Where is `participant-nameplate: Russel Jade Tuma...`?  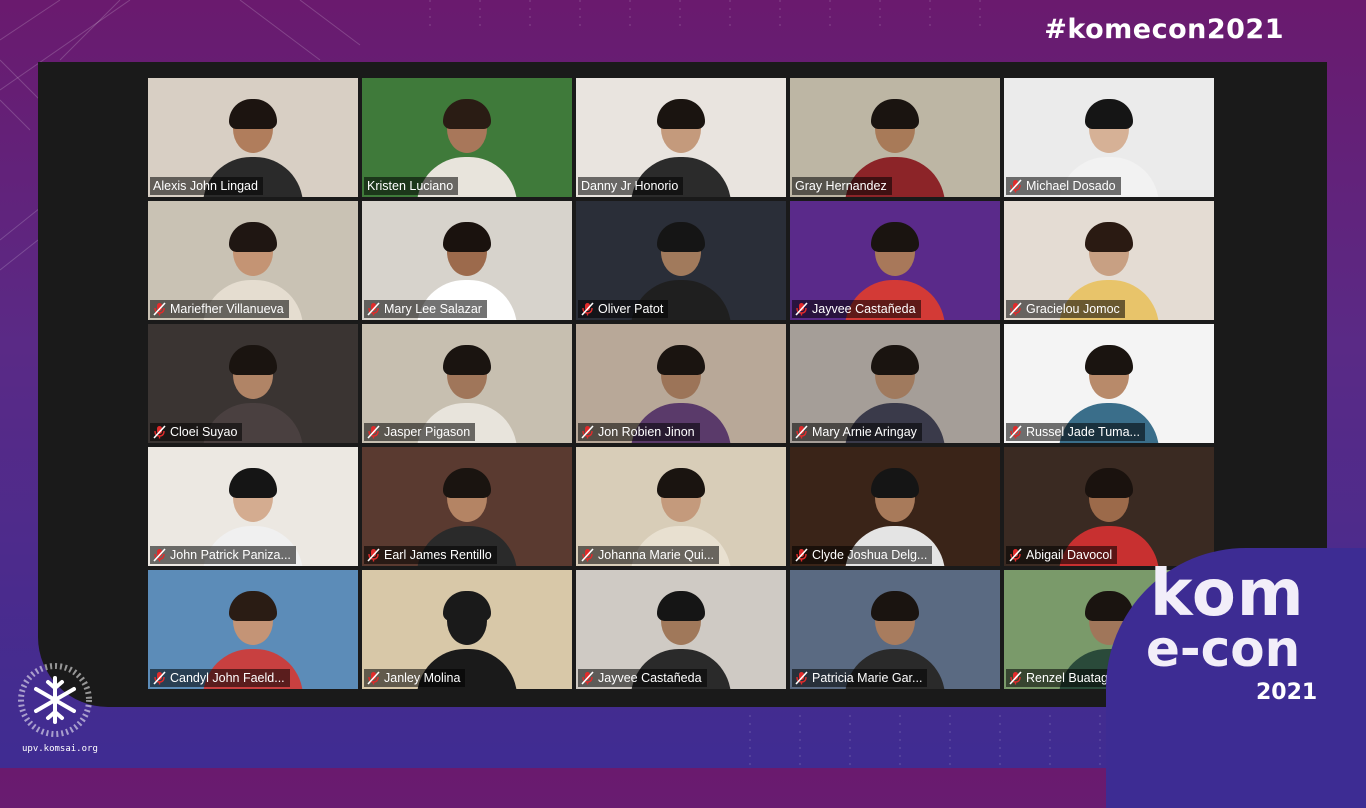
participant-nameplate: Russel Jade Tuma... is located at coordinates (1075, 432).